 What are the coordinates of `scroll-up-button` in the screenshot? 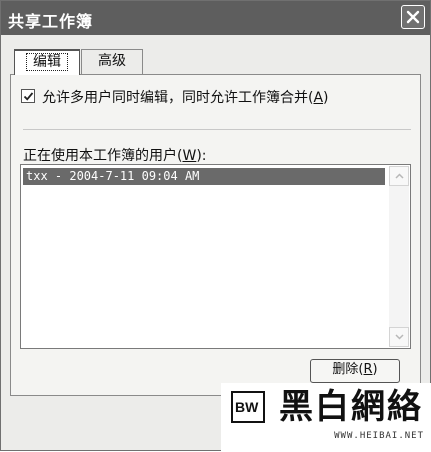 It's located at (399, 176).